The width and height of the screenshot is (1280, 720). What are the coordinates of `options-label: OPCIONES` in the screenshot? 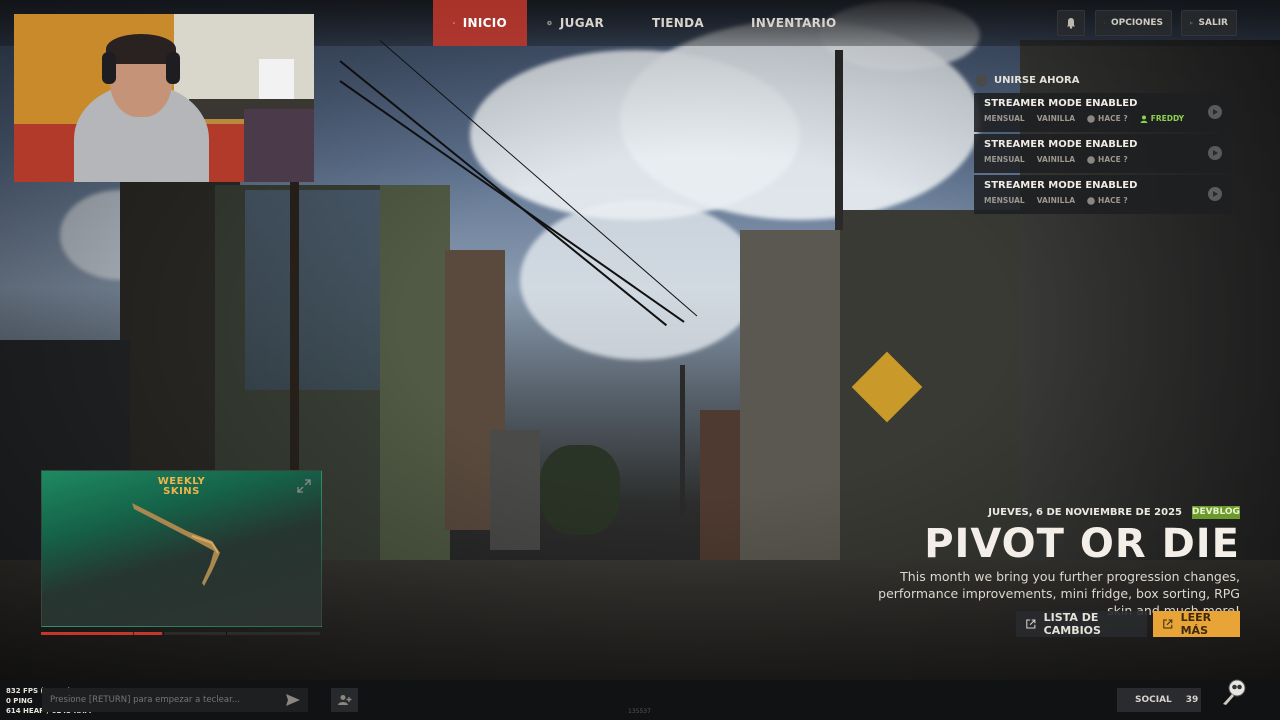 It's located at (1136, 23).